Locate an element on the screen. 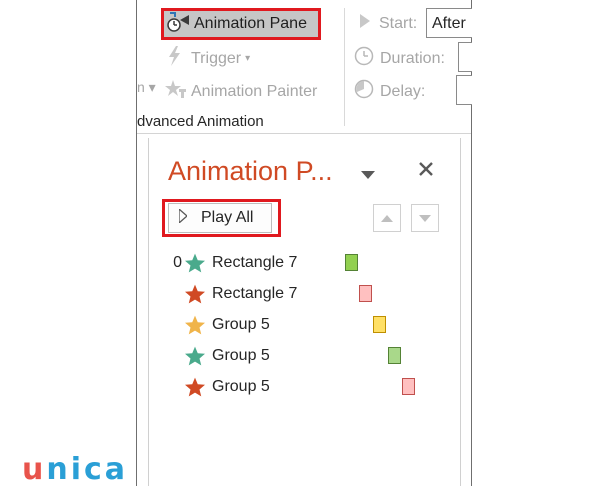 Image resolution: width=598 pixels, height=486 pixels. animation-item: Rectangle 7 is located at coordinates (233, 294).